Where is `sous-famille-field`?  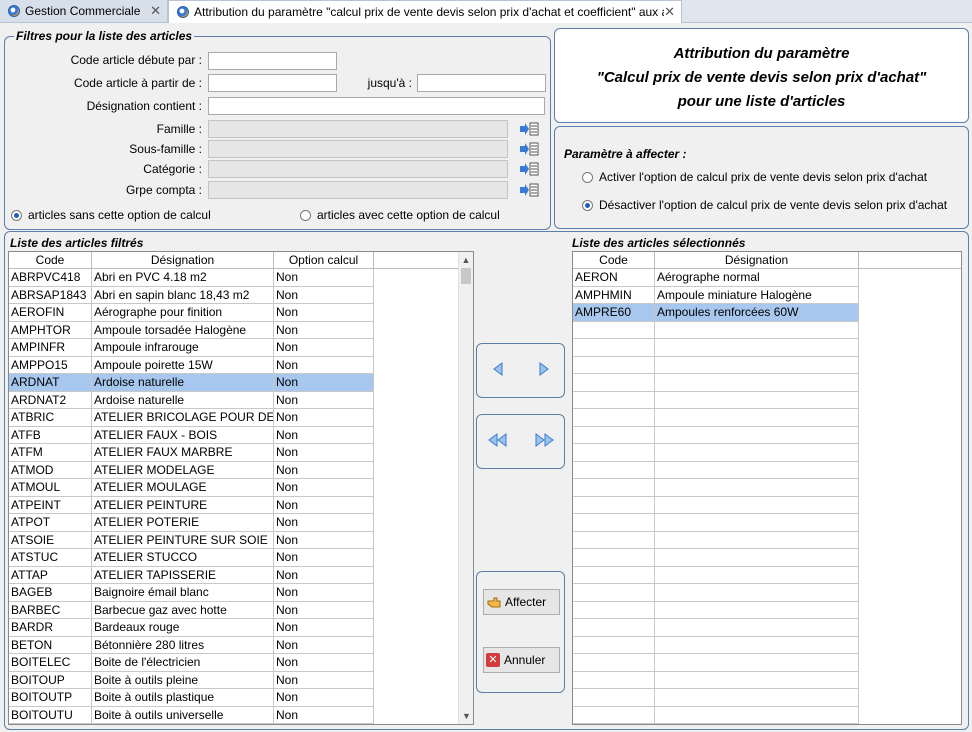 sous-famille-field is located at coordinates (358, 149).